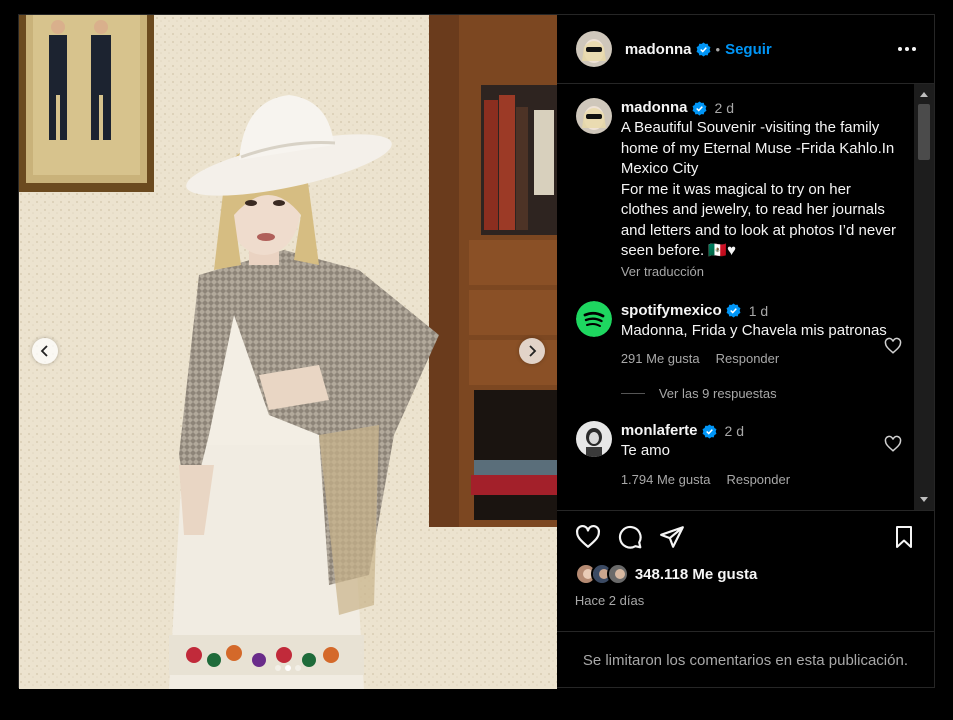 The height and width of the screenshot is (720, 953). I want to click on scroll-down-arrow-icon, so click(924, 499).